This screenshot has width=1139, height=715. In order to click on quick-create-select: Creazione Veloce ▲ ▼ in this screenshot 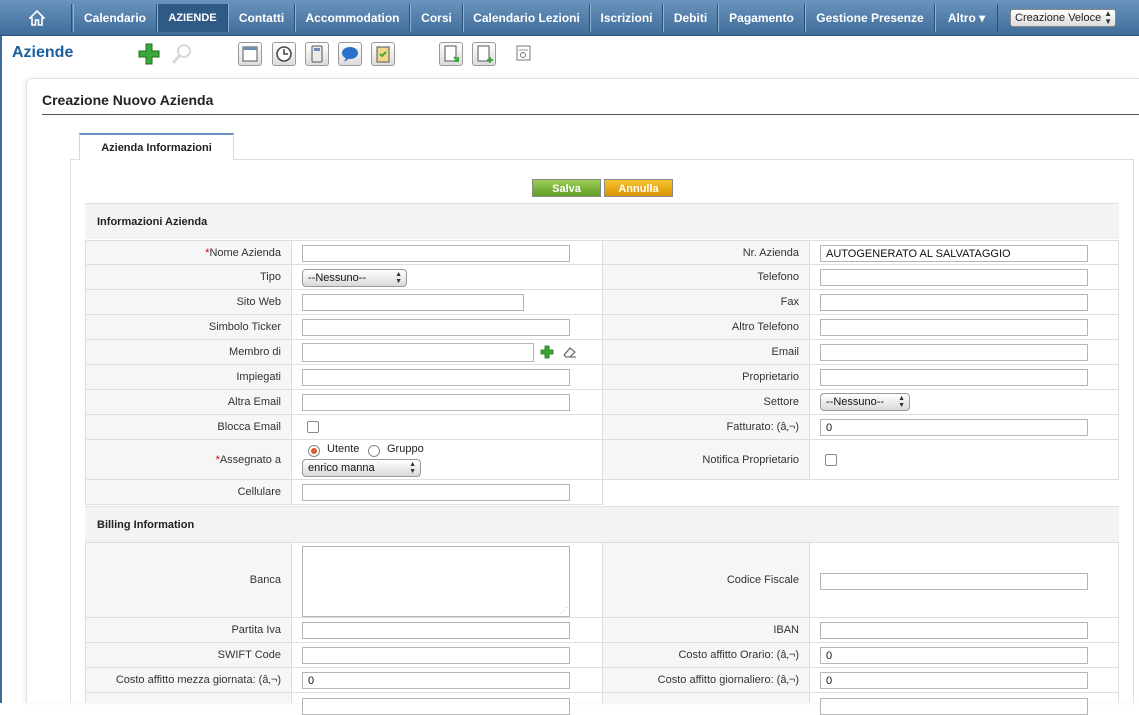, I will do `click(1063, 18)`.